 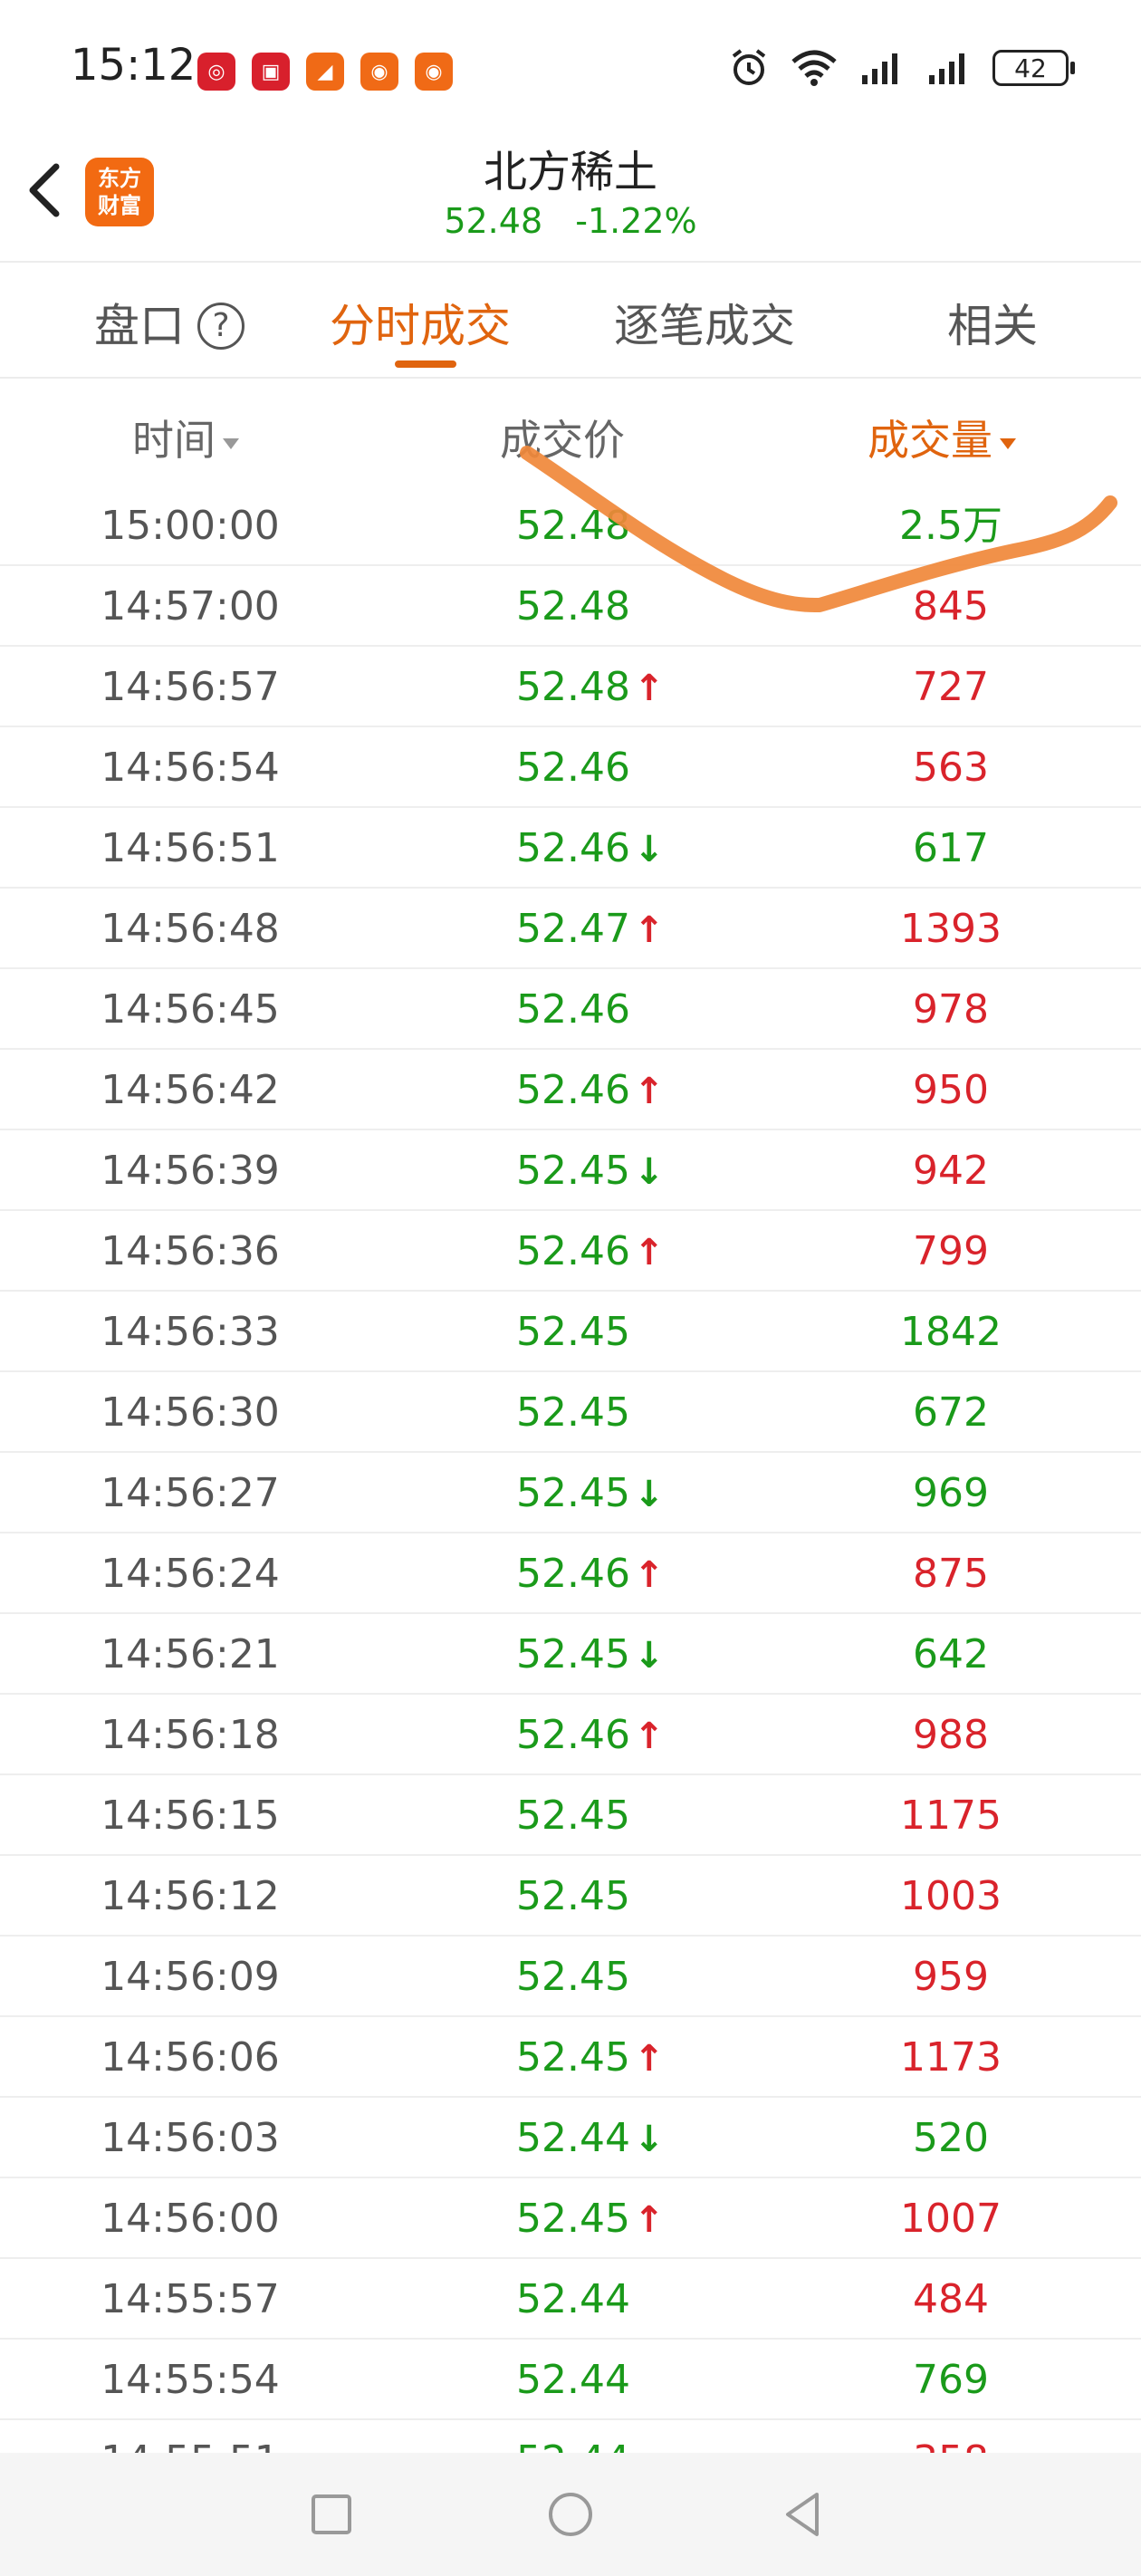 What do you see at coordinates (951, 1412) in the screenshot?
I see `trade-volume: 672` at bounding box center [951, 1412].